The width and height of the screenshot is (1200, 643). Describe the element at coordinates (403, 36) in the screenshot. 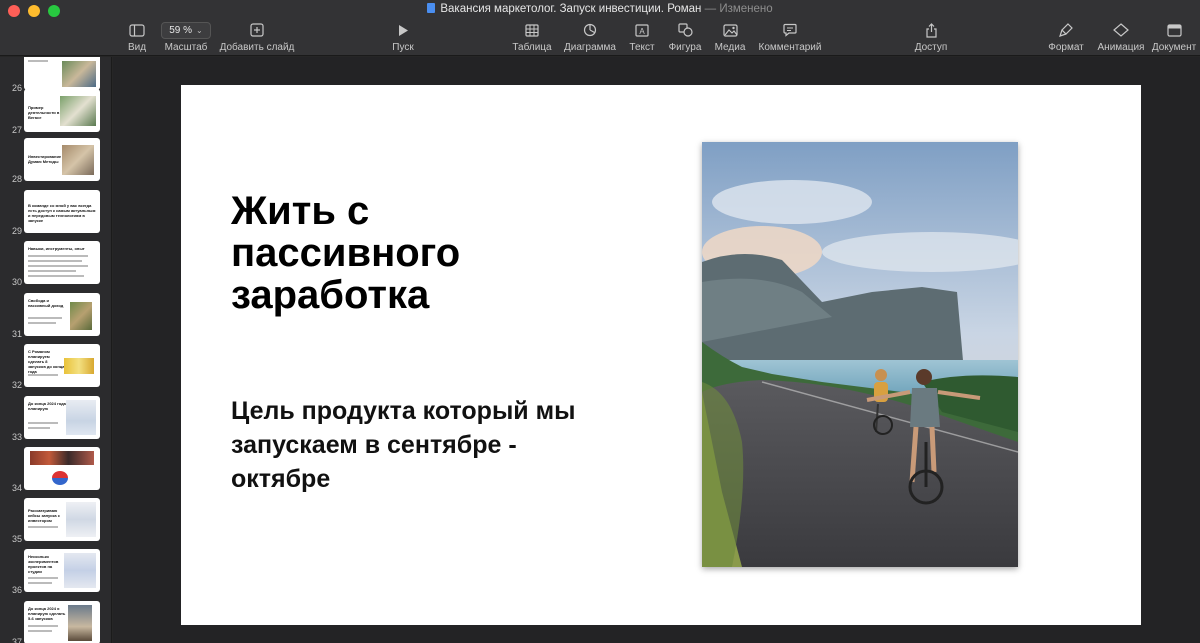

I see `play-button: Пуск` at that location.